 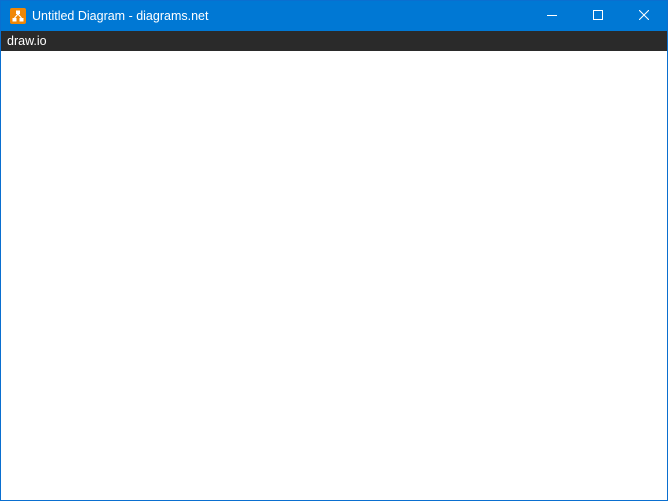 I want to click on maximize-icon, so click(x=598, y=16).